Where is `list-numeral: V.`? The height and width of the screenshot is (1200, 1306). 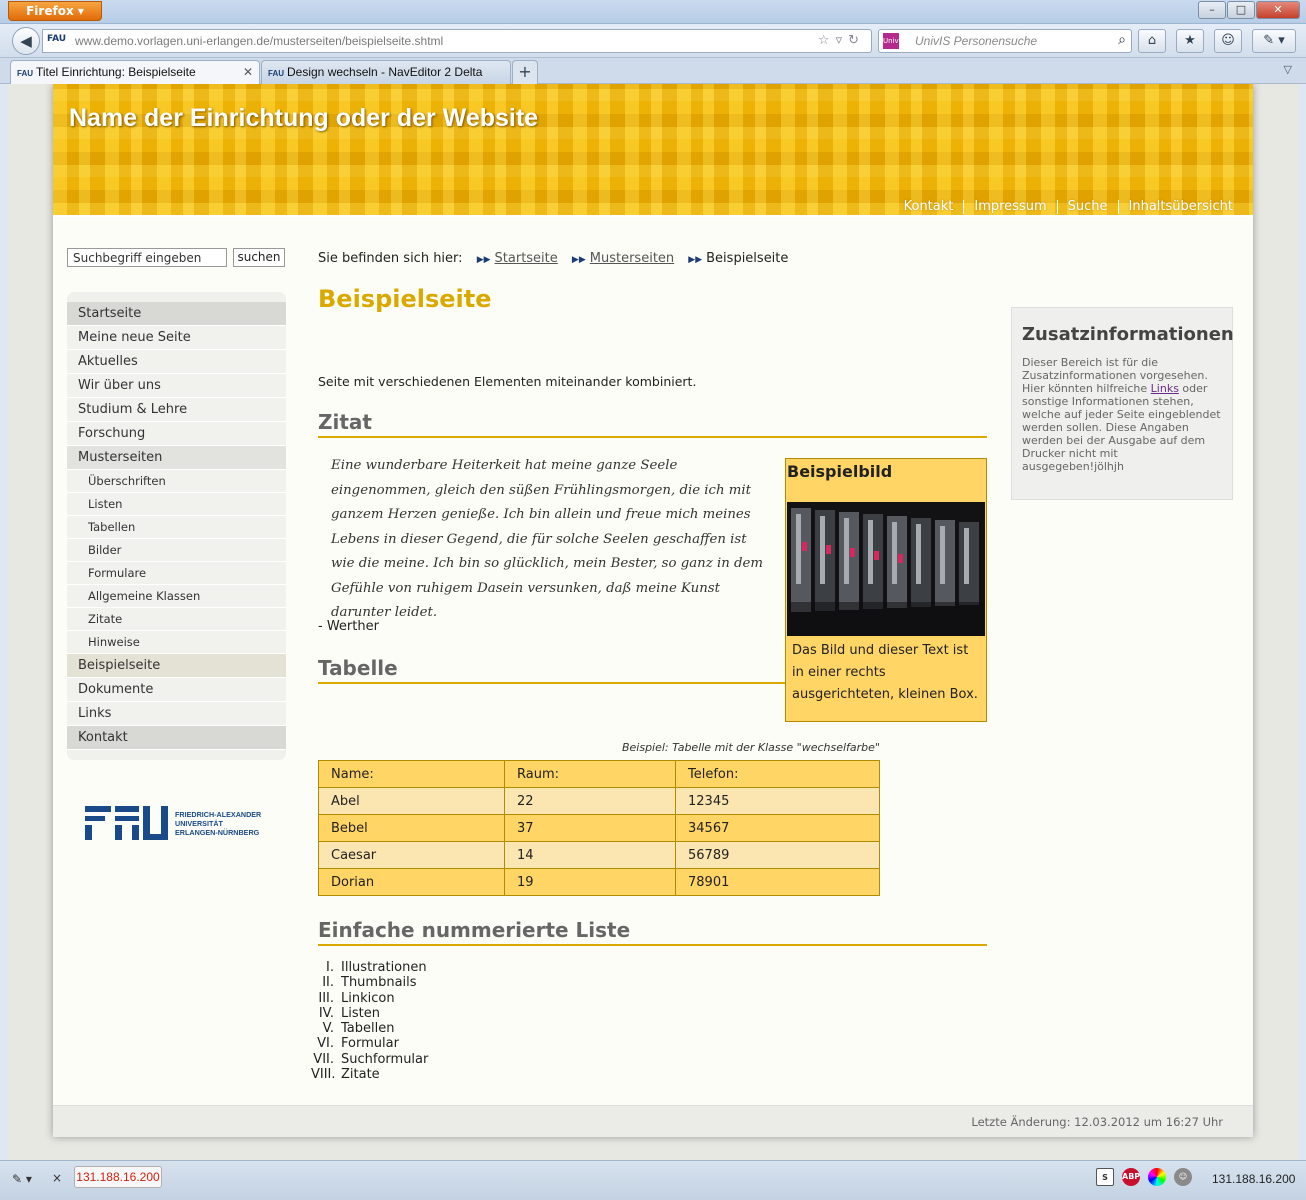 list-numeral: V. is located at coordinates (328, 1029).